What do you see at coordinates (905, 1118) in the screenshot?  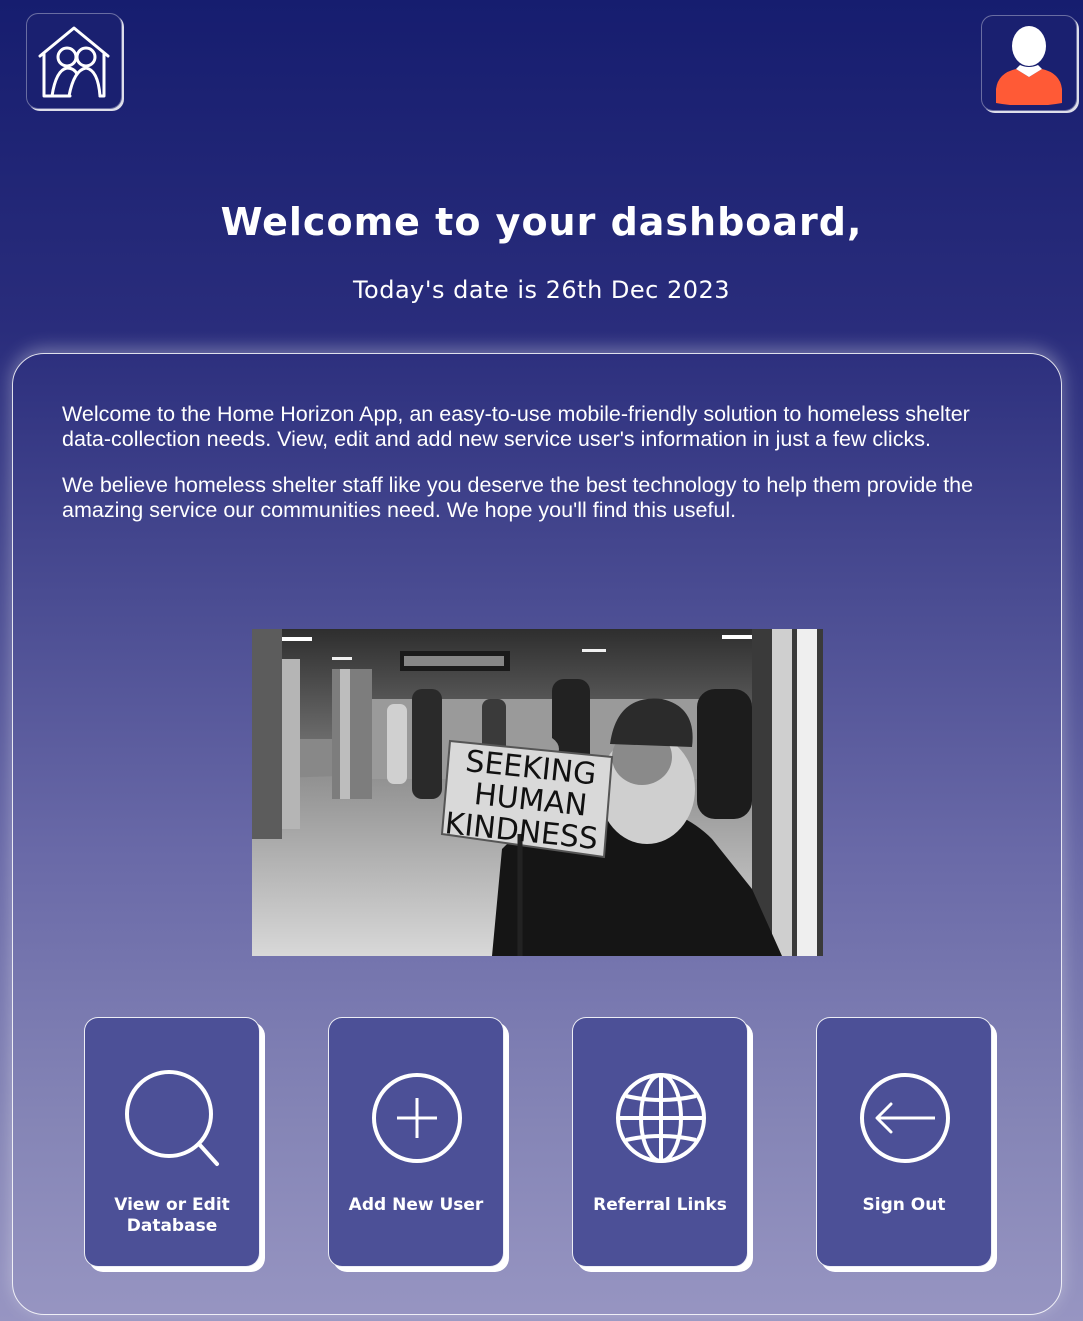 I see `arrow-left-circle-icon` at bounding box center [905, 1118].